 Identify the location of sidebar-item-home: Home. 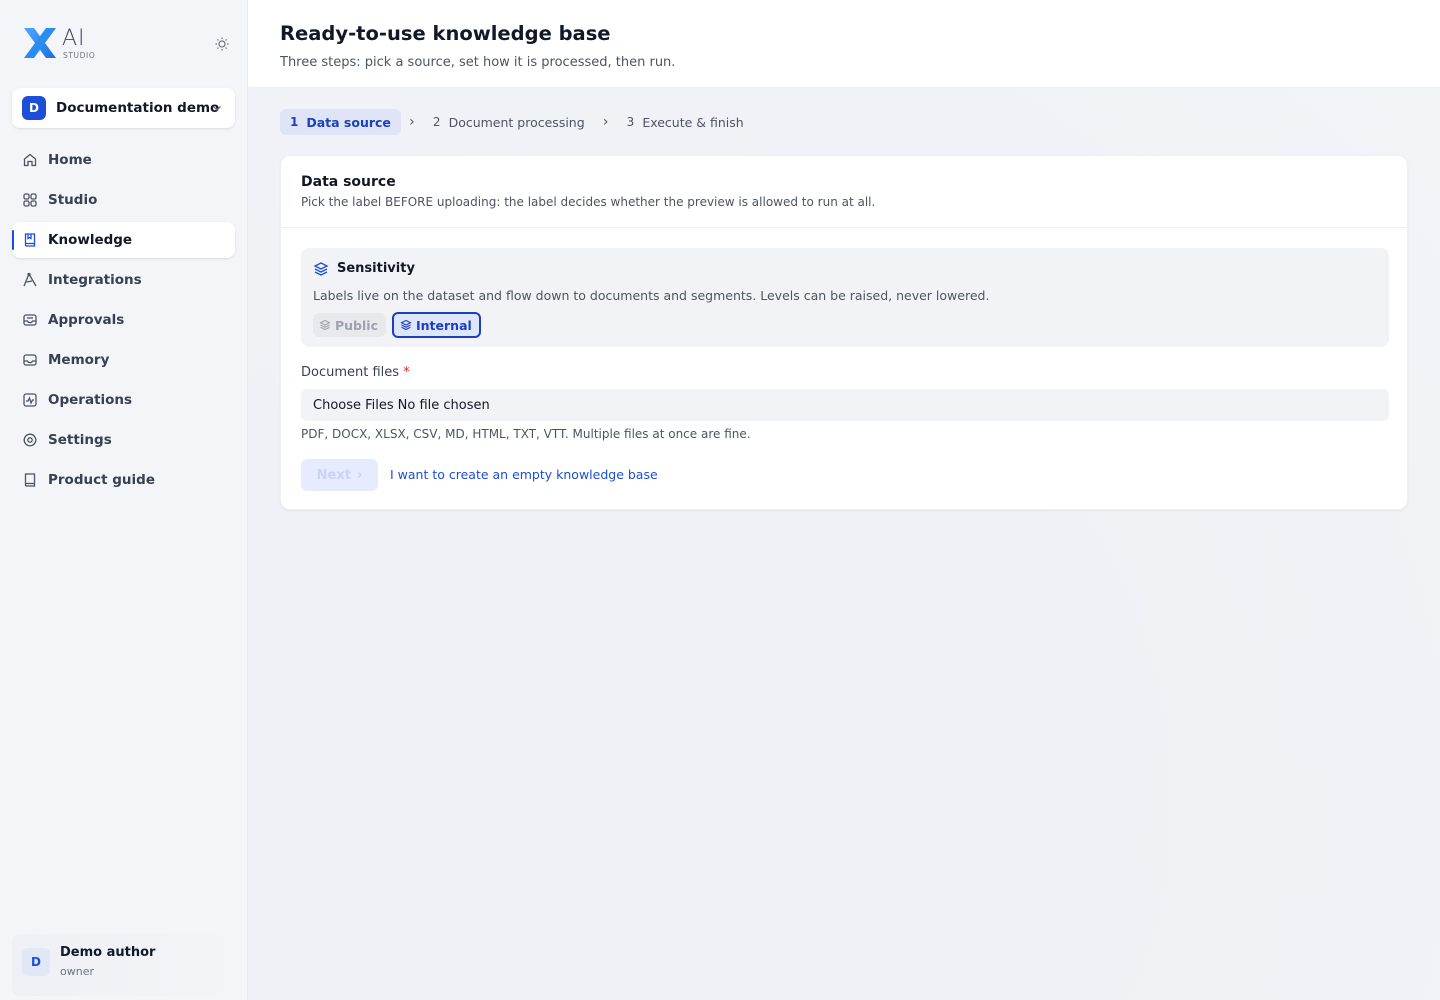
(123, 160).